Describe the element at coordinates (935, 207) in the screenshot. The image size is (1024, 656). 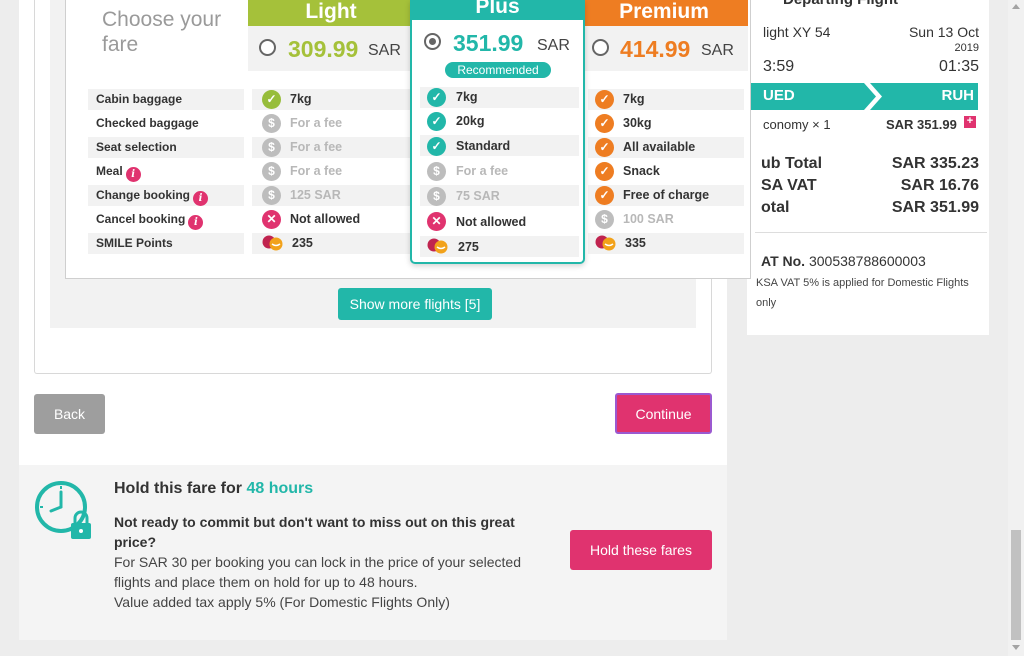
I see `total-value: SAR 351.99` at that location.